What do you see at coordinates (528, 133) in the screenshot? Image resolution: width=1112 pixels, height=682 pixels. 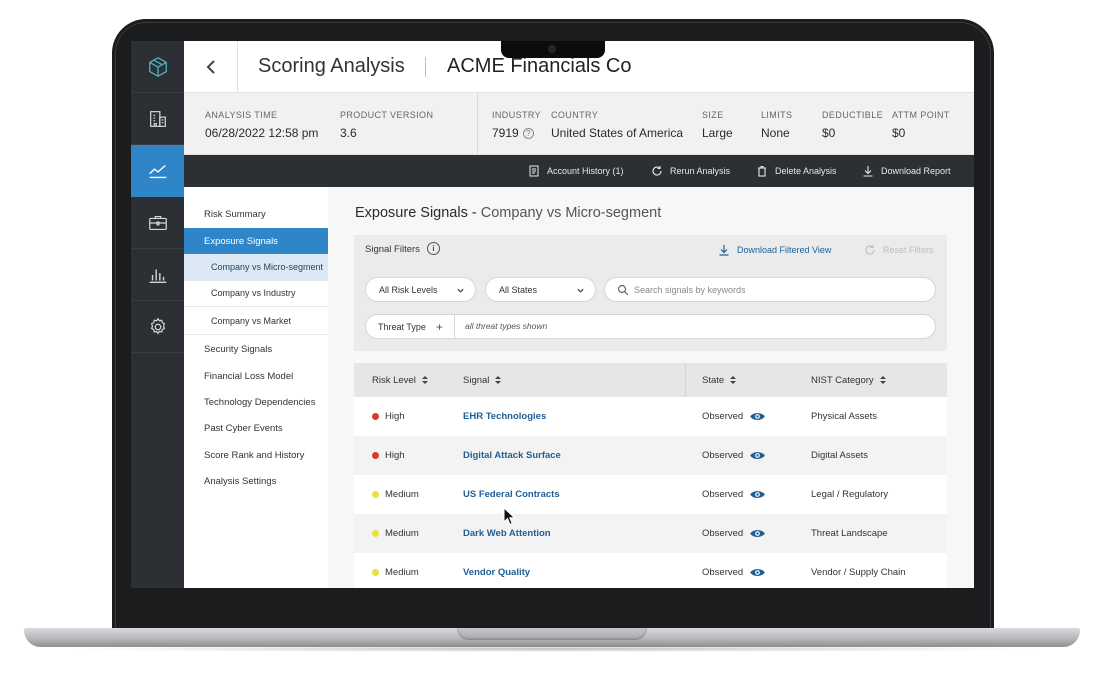 I see `help-icon: ?` at bounding box center [528, 133].